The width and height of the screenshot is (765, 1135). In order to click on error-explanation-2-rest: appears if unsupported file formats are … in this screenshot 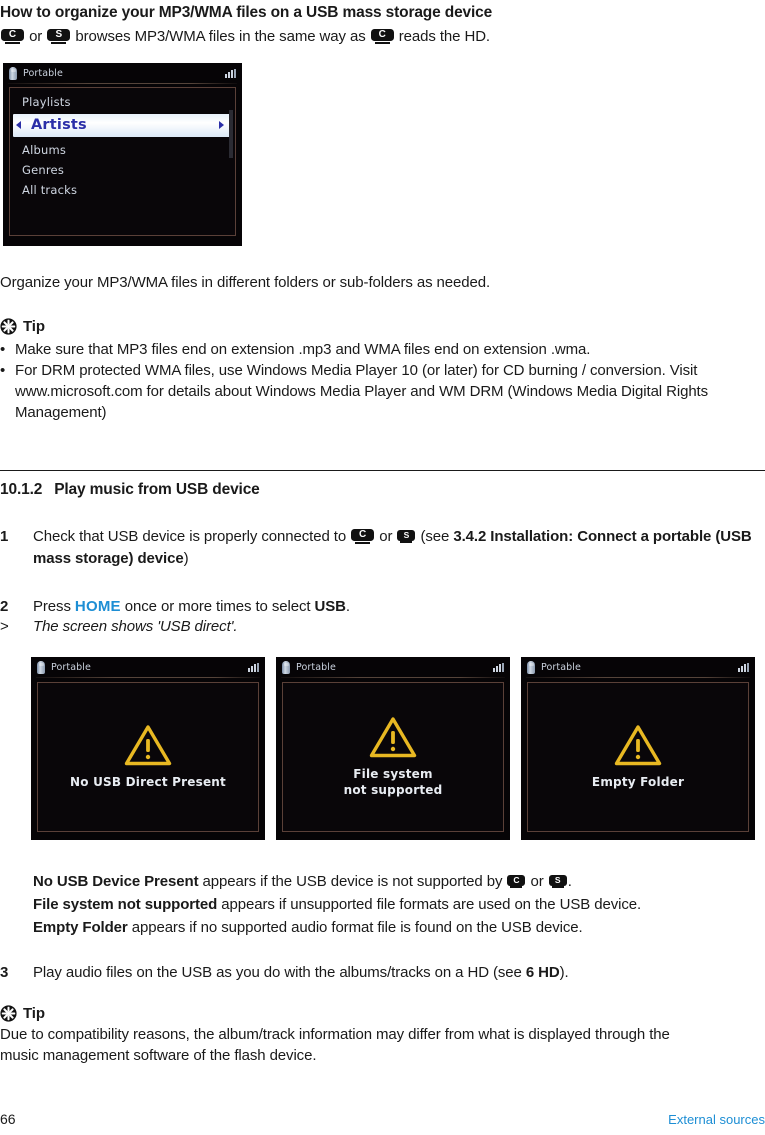, I will do `click(429, 904)`.